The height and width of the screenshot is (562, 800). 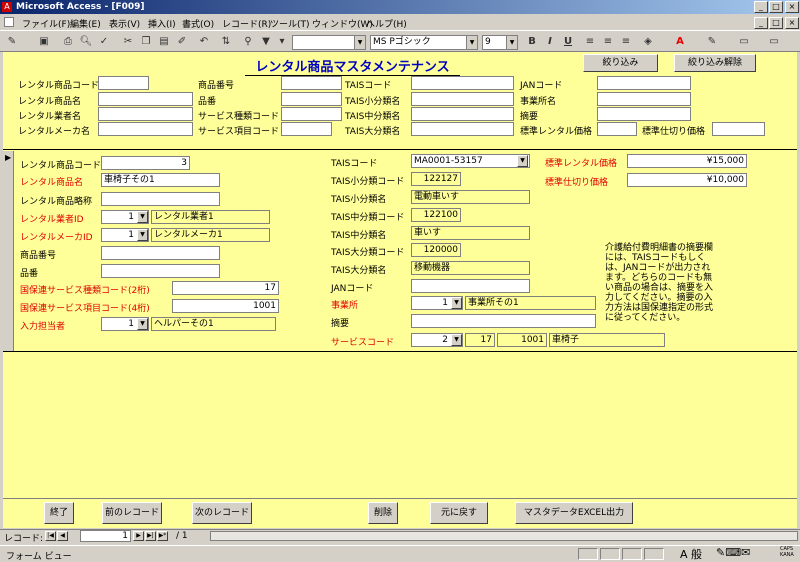 What do you see at coordinates (550, 42) in the screenshot?
I see `italic-button: I` at bounding box center [550, 42].